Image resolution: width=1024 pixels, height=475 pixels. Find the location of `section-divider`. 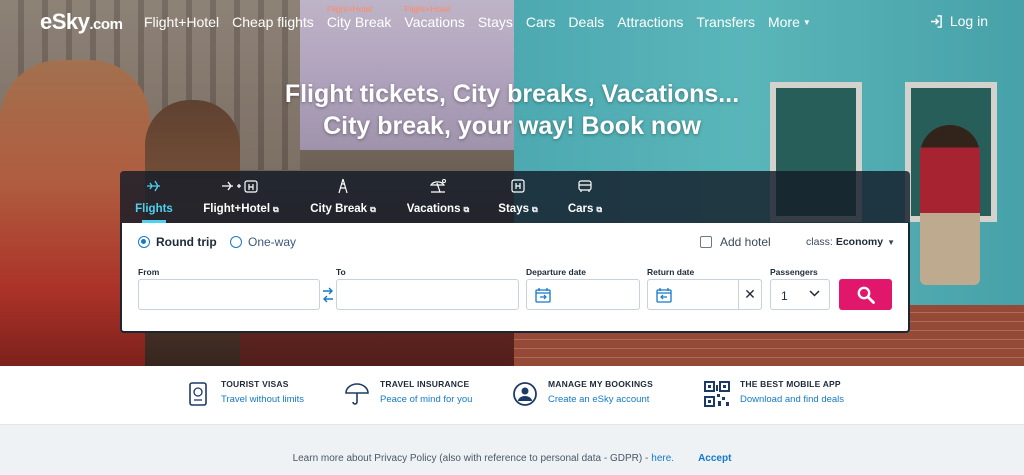

section-divider is located at coordinates (512, 433).